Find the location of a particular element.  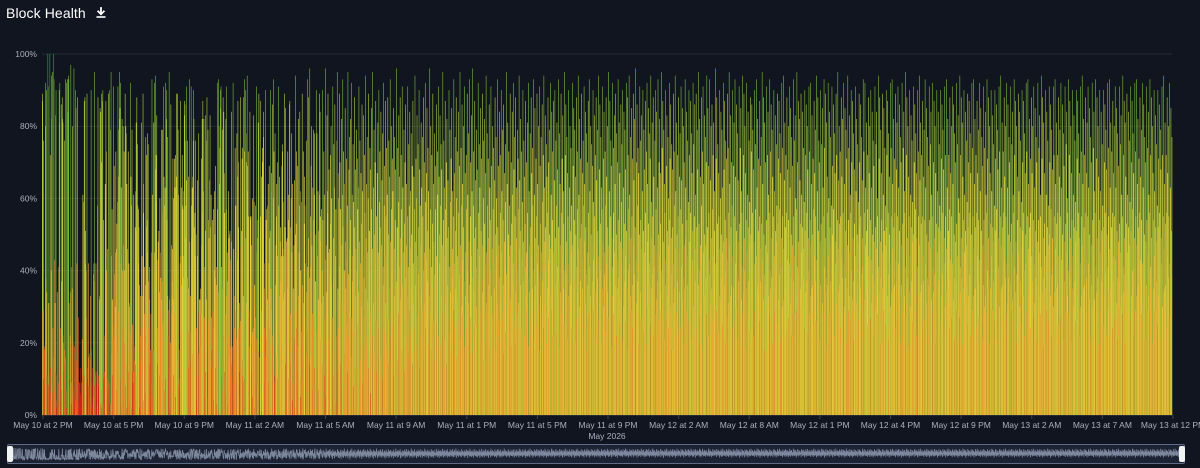

y-axis: 0% 20% 40% 60% 80% 100% is located at coordinates (26, 234).